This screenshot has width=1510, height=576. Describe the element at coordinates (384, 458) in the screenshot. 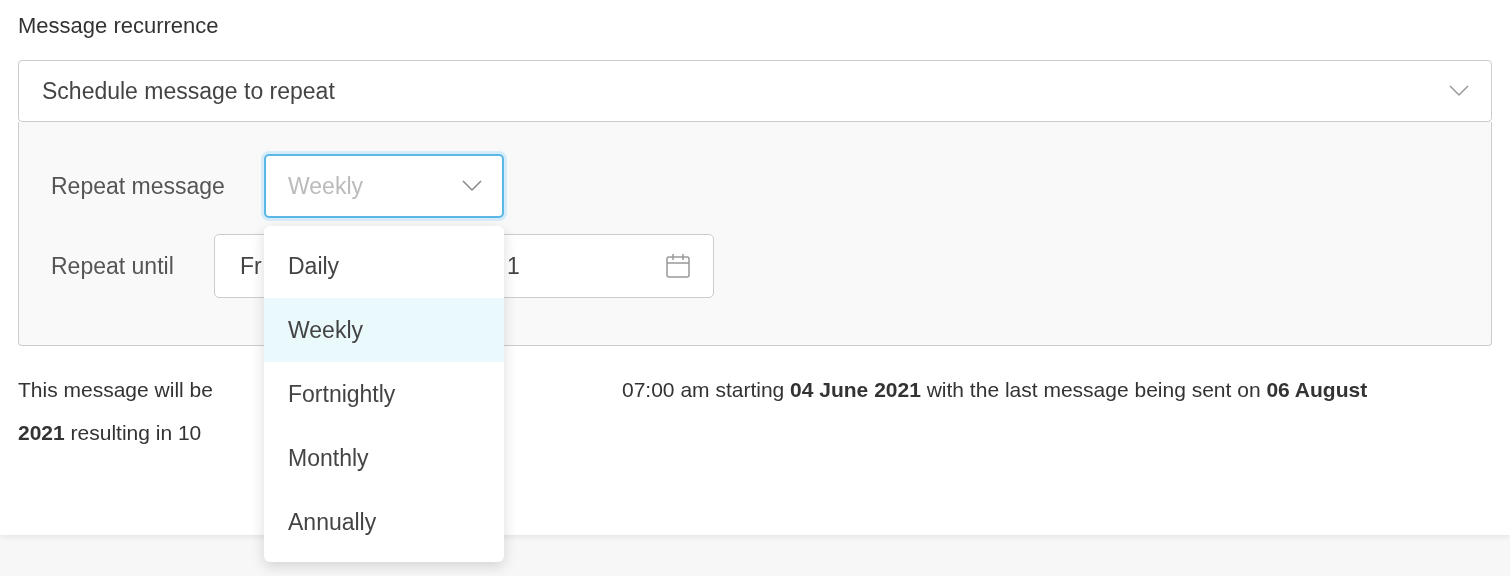

I see `dropdown-option: Monthly` at that location.